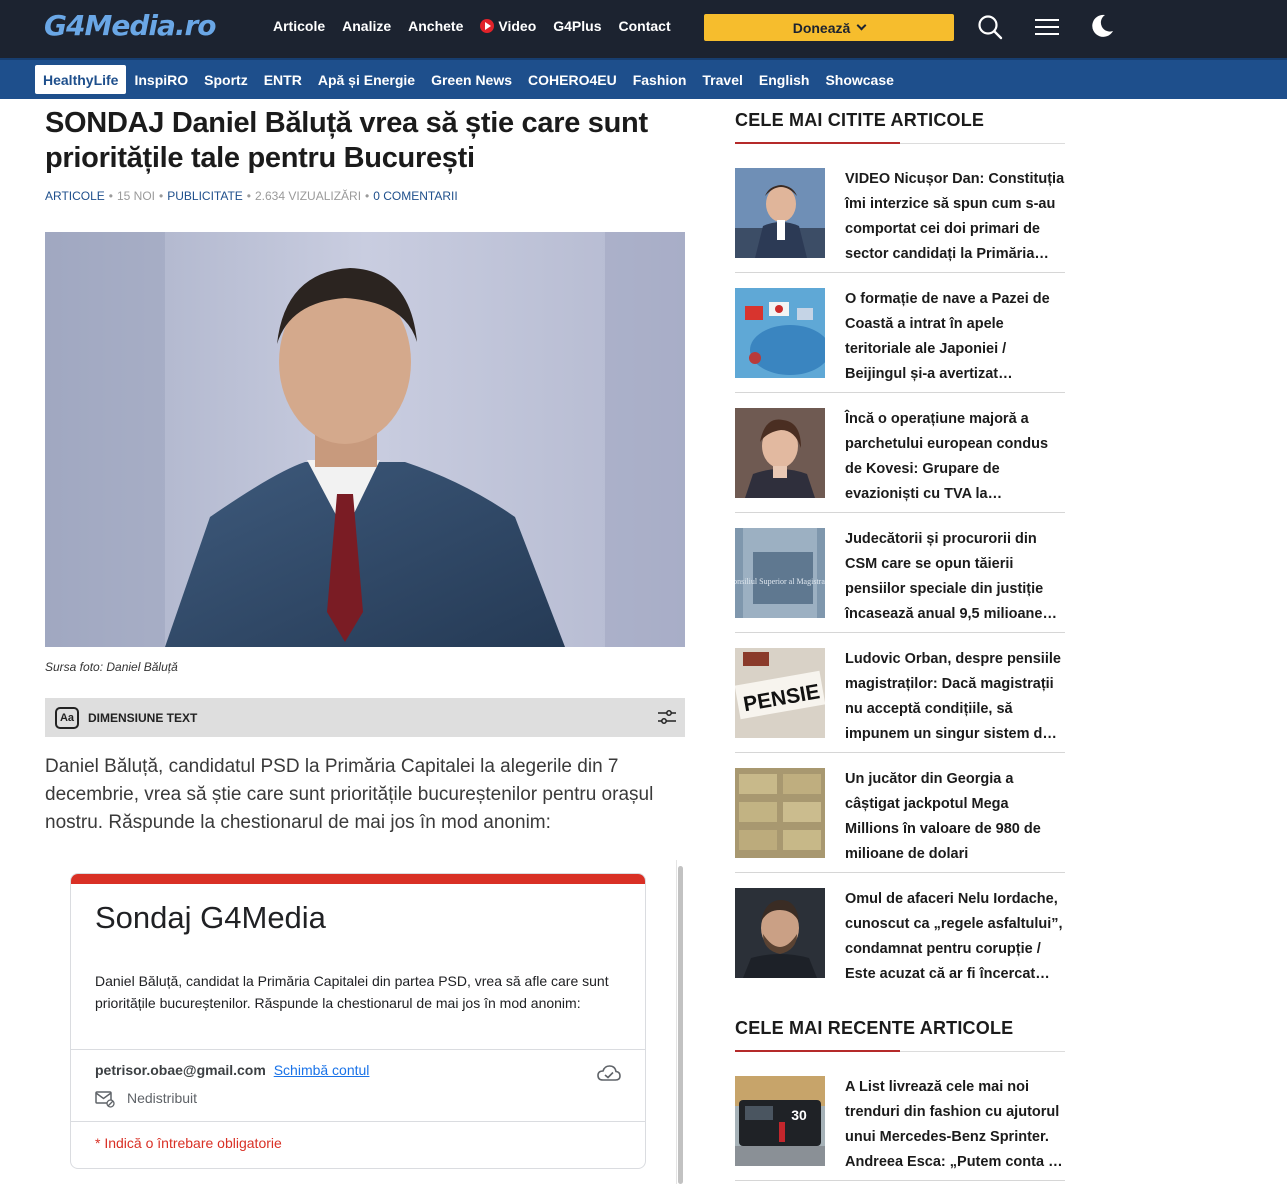 This screenshot has width=1287, height=1184. Describe the element at coordinates (162, 1098) in the screenshot. I see `sharing-status: Nedistribuit` at that location.